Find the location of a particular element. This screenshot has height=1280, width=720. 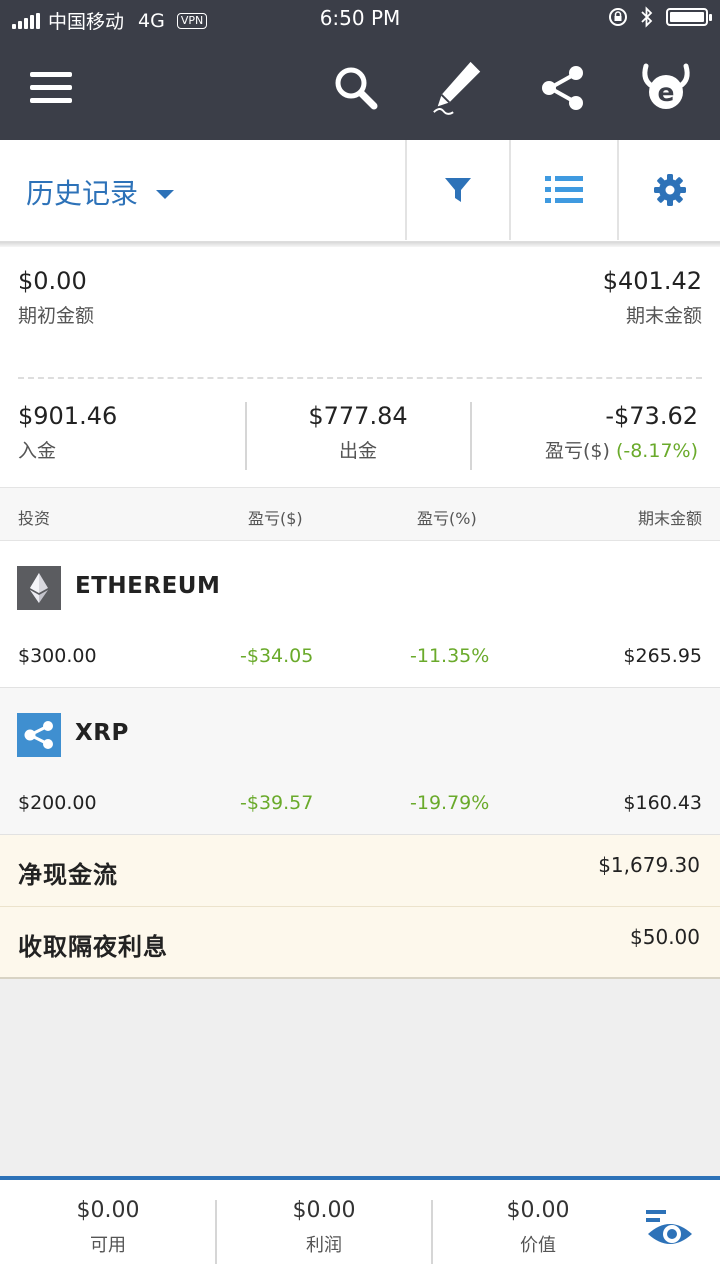

header-pl-pct: 盈亏(%) is located at coordinates (447, 518).